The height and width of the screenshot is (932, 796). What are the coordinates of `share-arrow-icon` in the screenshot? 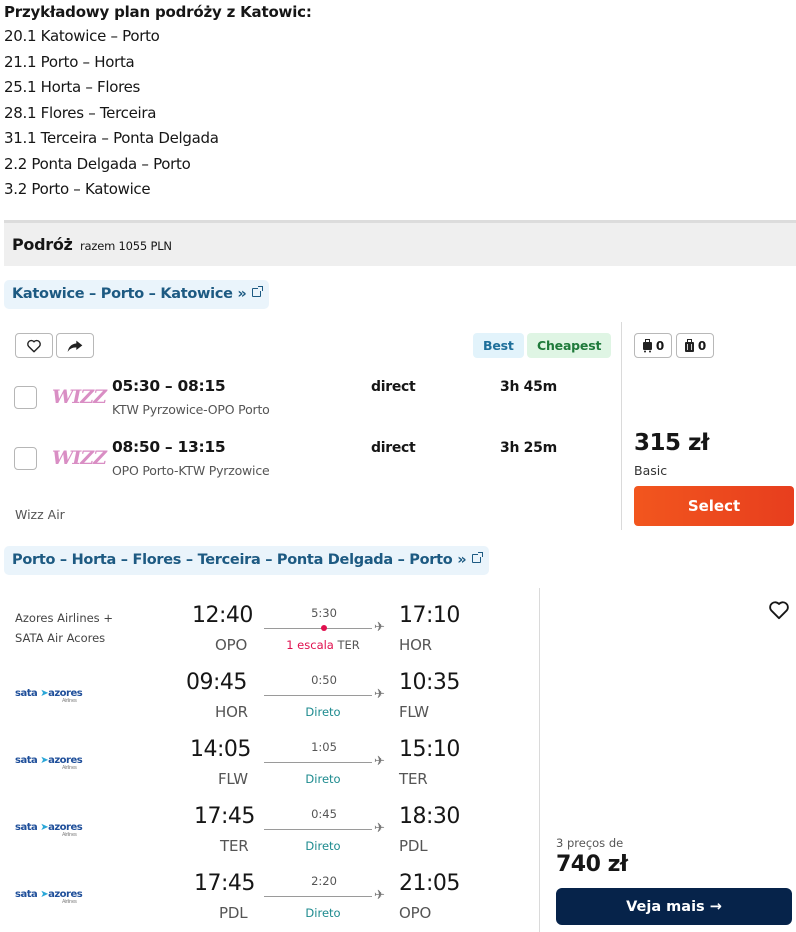 It's located at (75, 346).